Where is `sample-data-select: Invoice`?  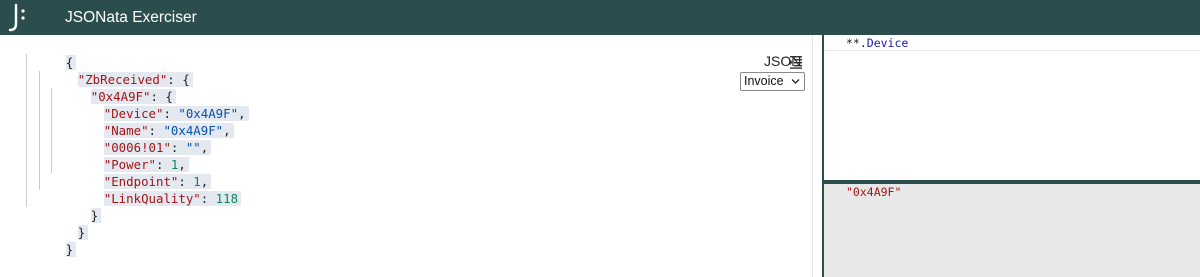 sample-data-select: Invoice is located at coordinates (772, 81).